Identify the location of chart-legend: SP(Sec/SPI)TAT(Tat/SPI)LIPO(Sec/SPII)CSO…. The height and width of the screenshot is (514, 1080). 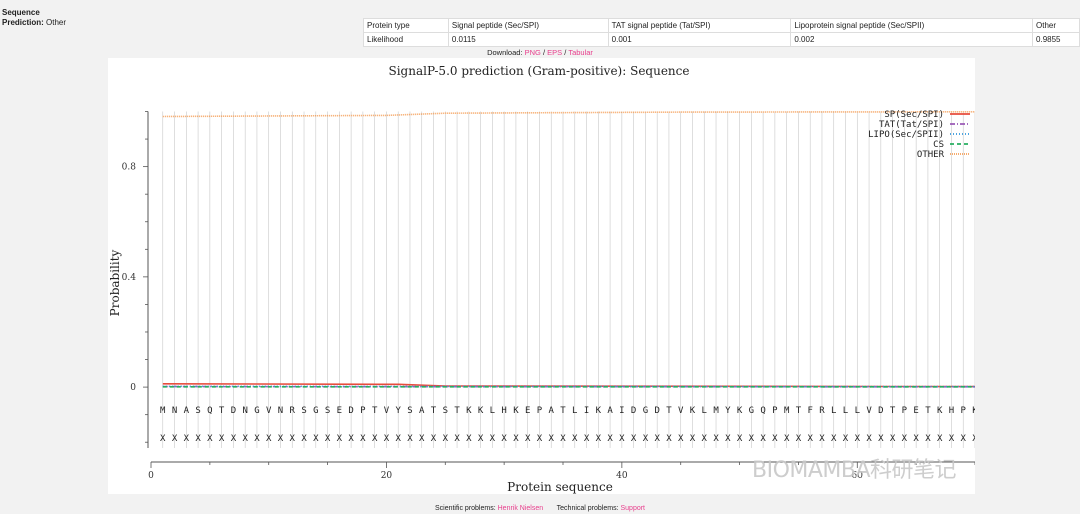
(919, 135).